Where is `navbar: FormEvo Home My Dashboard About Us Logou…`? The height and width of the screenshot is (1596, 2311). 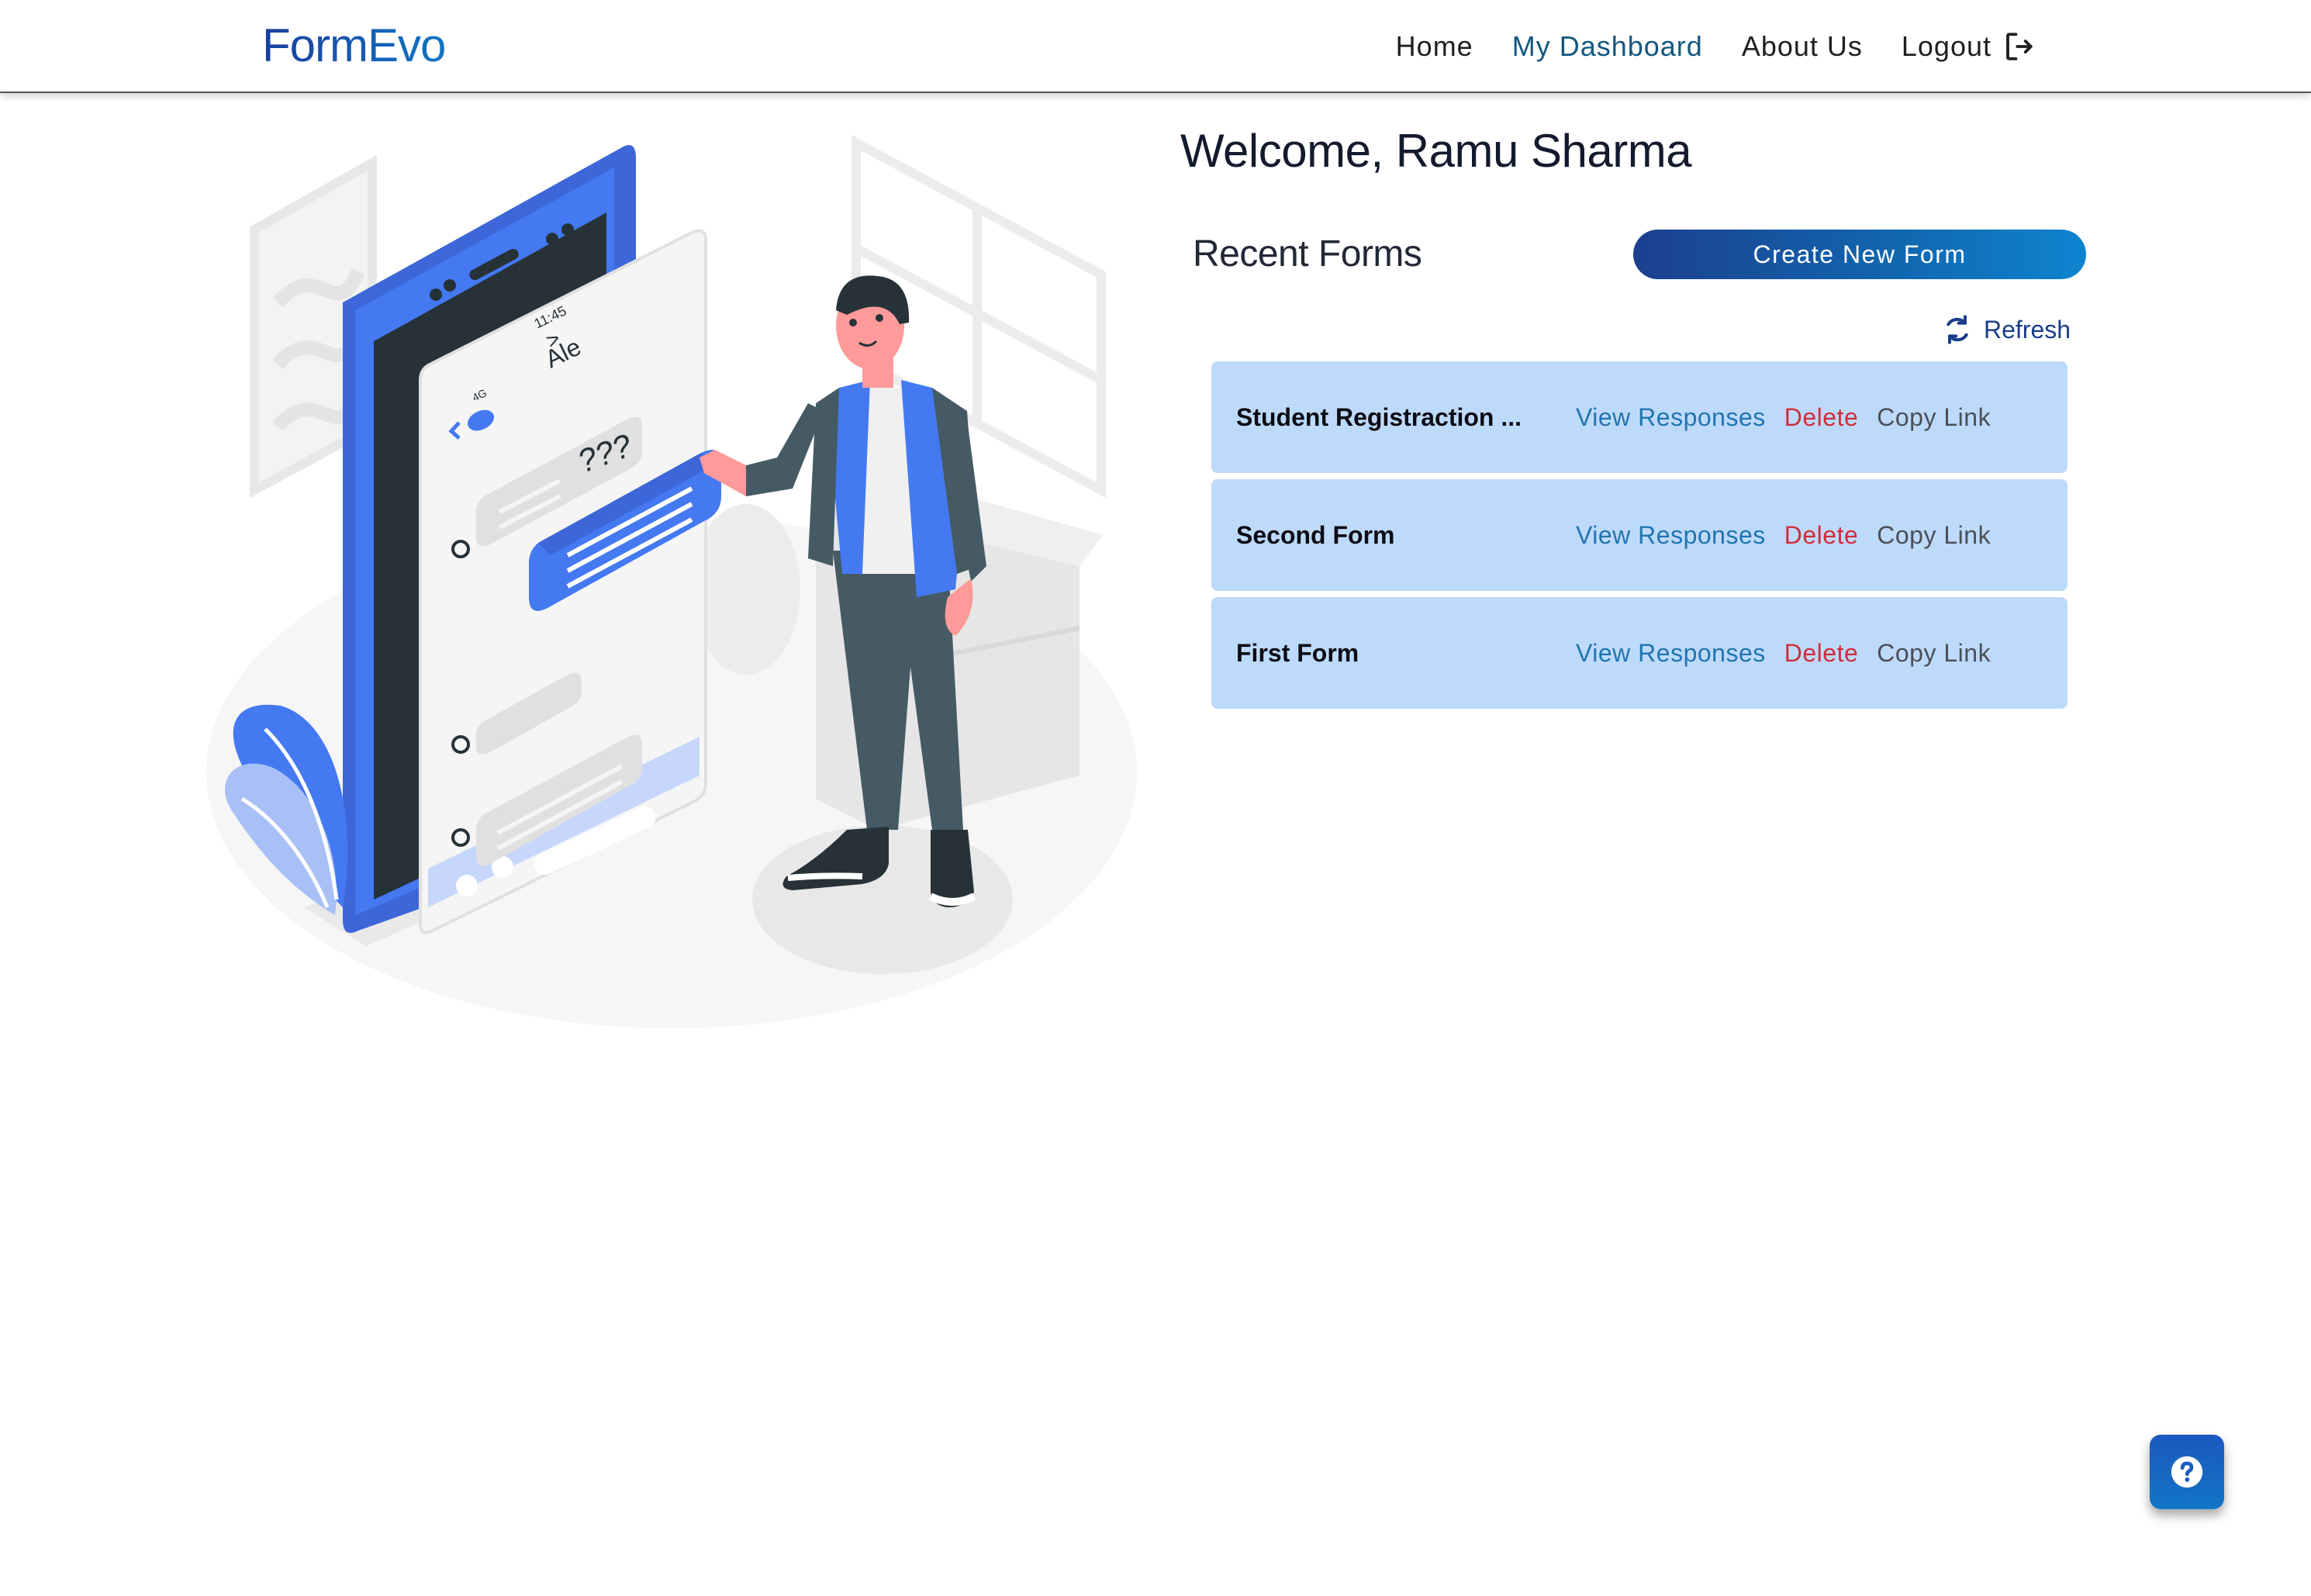 navbar: FormEvo Home My Dashboard About Us Logou… is located at coordinates (1155, 46).